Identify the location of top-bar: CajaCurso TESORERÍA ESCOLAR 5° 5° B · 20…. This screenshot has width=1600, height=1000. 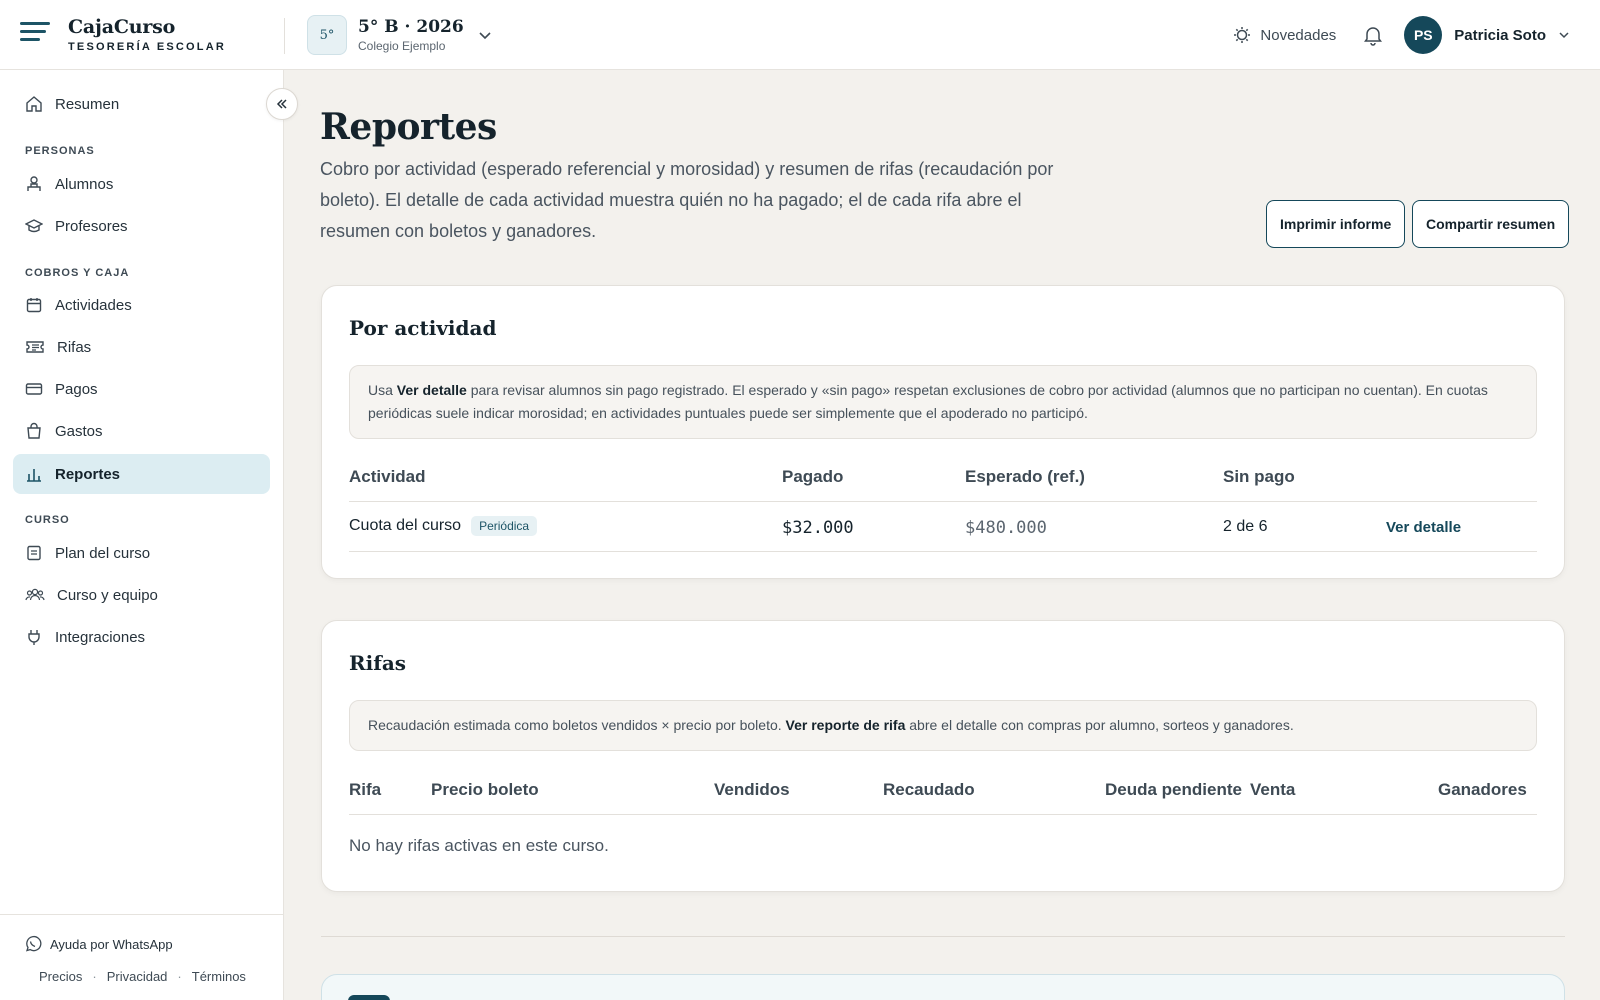
(800, 35).